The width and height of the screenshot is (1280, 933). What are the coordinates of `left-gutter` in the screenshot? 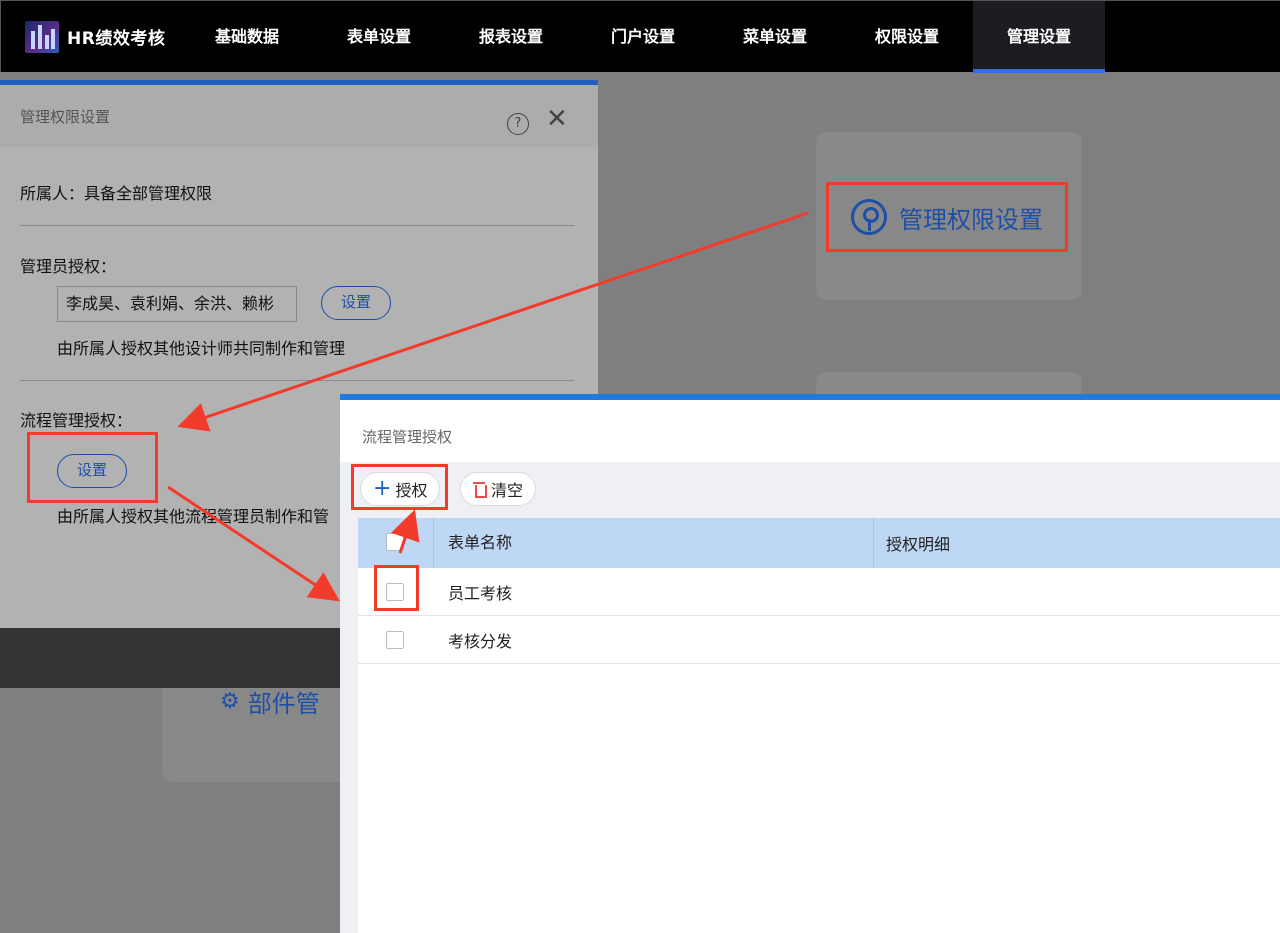 It's located at (349, 725).